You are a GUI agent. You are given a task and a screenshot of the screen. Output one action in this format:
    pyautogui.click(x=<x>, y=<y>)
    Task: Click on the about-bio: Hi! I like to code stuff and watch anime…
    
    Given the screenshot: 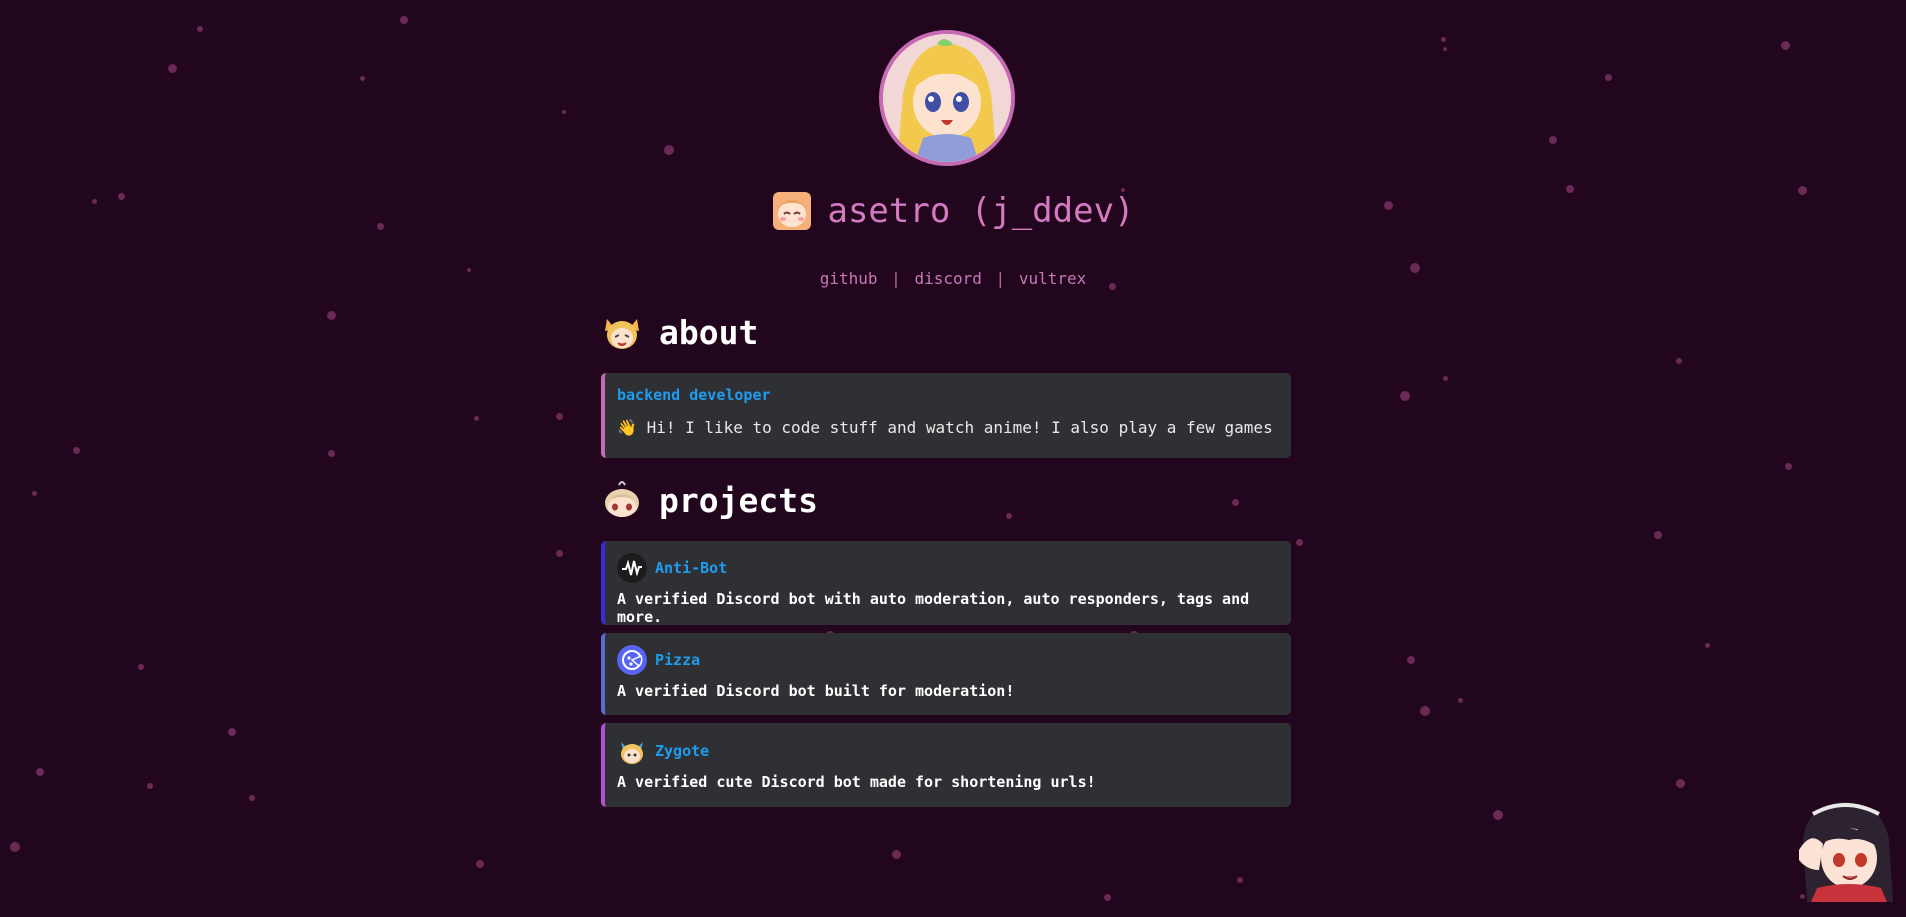 What is the action you would take?
    pyautogui.click(x=959, y=427)
    